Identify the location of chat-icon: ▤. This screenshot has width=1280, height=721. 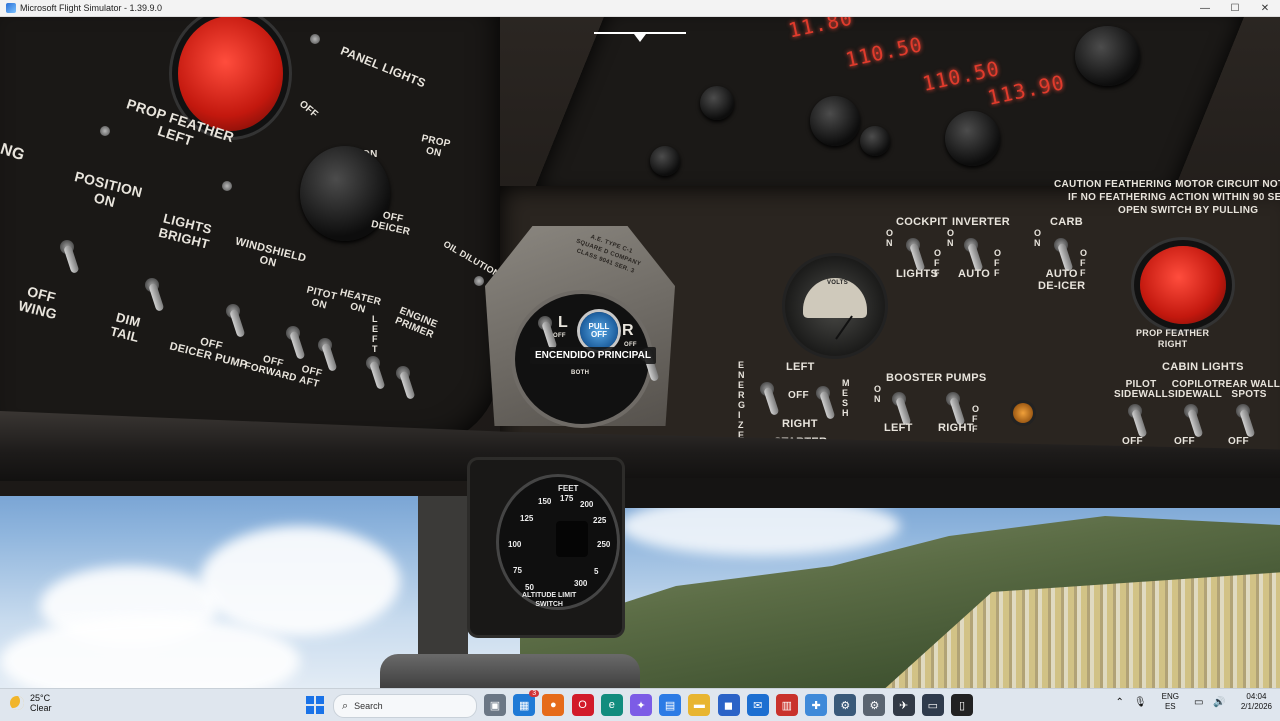
(670, 705).